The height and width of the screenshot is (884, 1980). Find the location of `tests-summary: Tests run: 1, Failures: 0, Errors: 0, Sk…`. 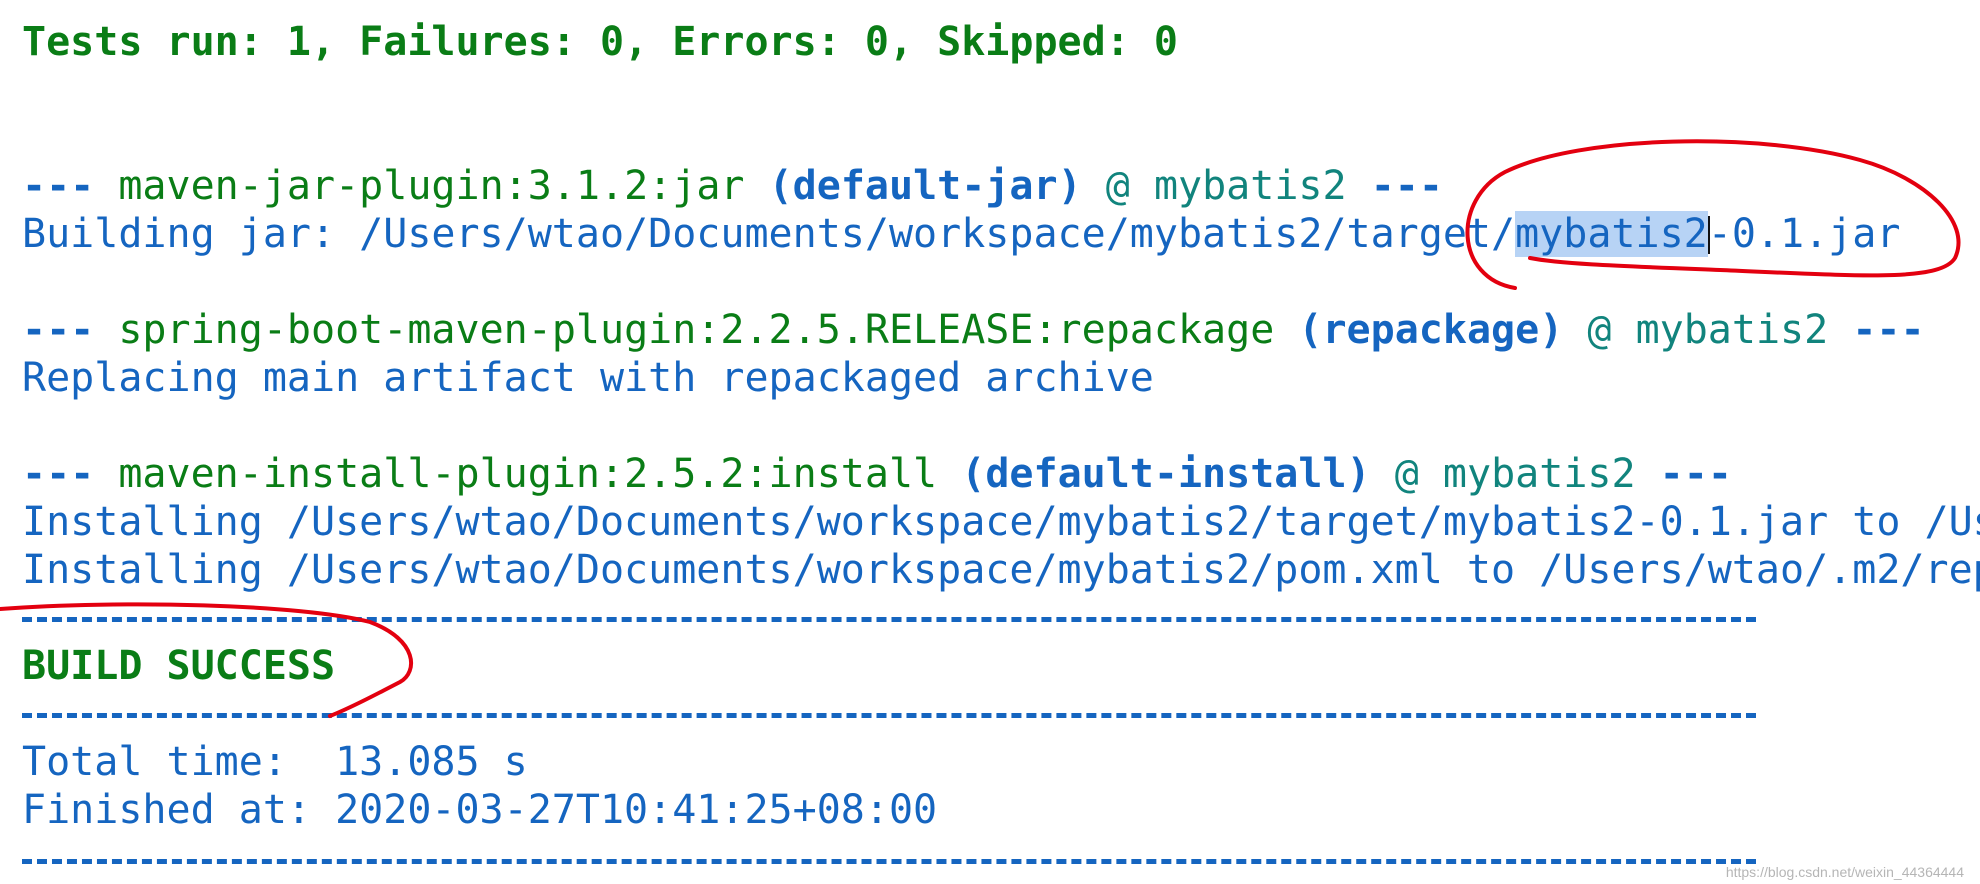

tests-summary: Tests run: 1, Failures: 0, Errors: 0, Sk… is located at coordinates (600, 42).